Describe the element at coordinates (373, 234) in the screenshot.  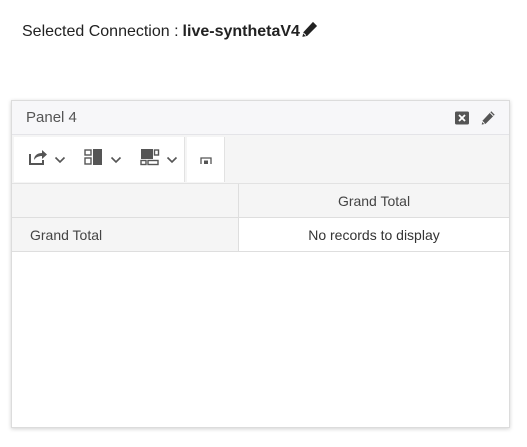
I see `empty-message: No records to display` at that location.